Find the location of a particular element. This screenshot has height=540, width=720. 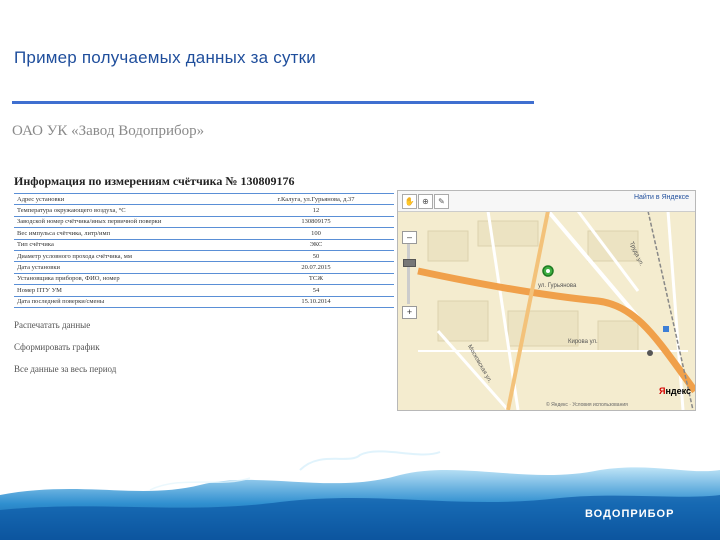

info-row-label: Дата установки is located at coordinates (126, 267).